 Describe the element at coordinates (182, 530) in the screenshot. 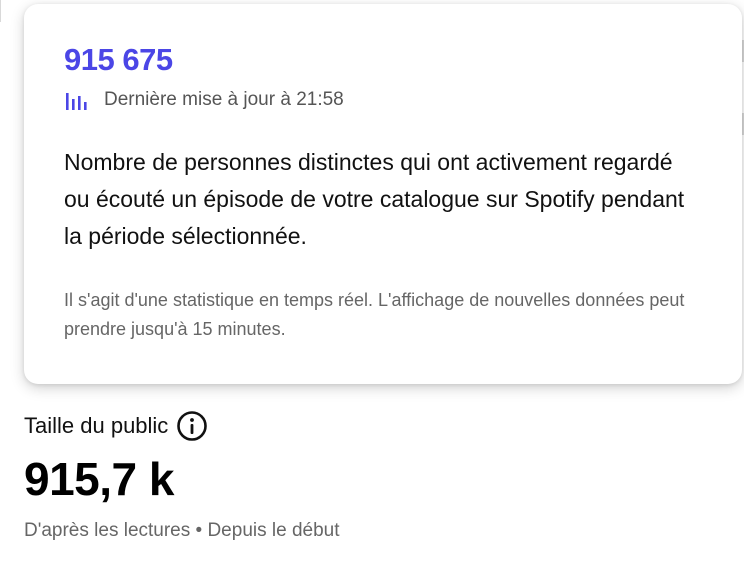

I see `metric-subtitle: D'après les lectures • Depuis le début` at that location.